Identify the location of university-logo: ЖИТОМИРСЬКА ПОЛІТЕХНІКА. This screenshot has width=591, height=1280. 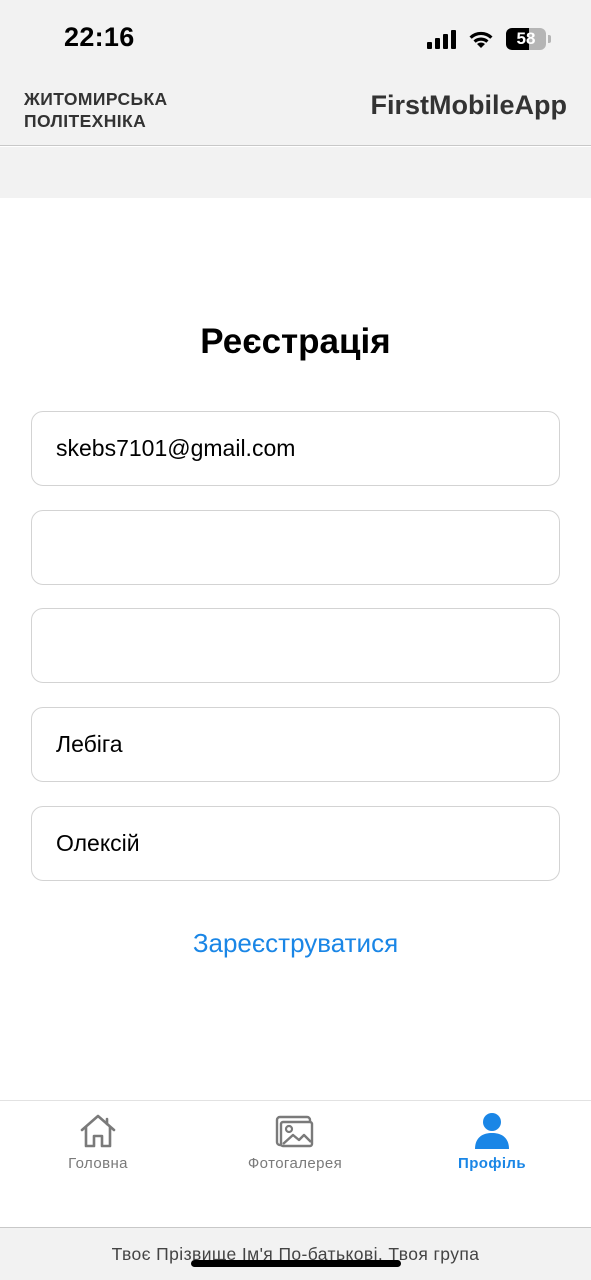
(119, 110).